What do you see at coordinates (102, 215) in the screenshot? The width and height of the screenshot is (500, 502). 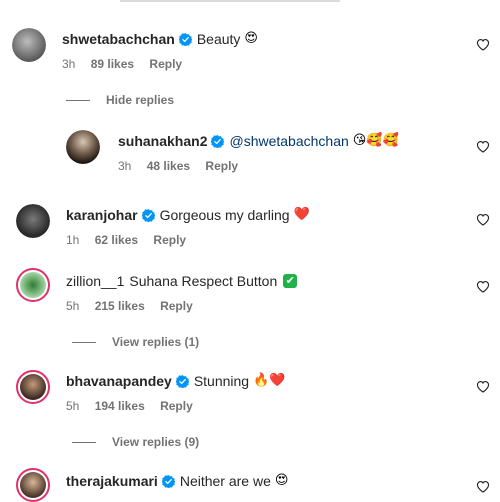 I see `comment-username: karanjohar` at bounding box center [102, 215].